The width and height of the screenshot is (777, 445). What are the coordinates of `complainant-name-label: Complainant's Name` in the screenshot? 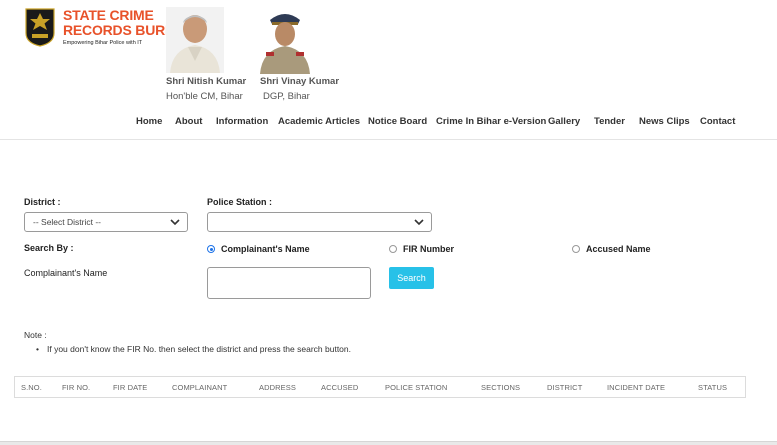 It's located at (66, 273).